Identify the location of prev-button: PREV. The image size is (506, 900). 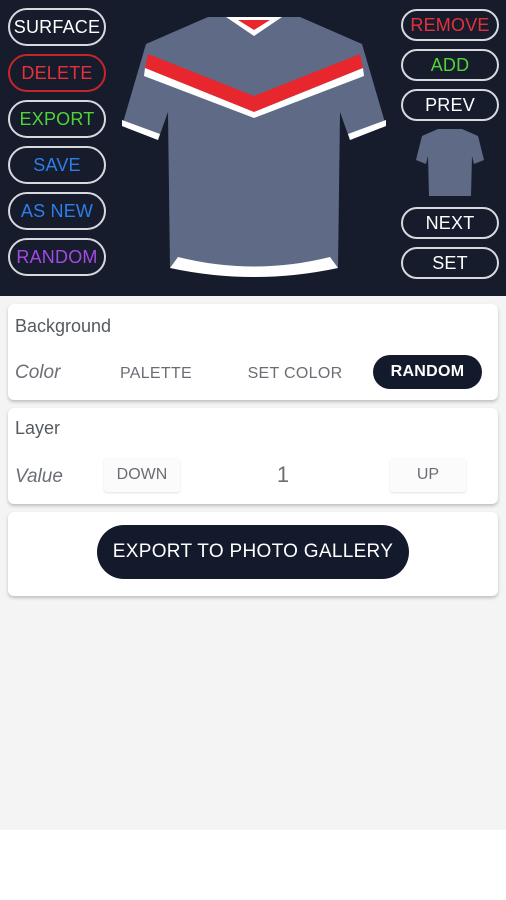
(450, 105).